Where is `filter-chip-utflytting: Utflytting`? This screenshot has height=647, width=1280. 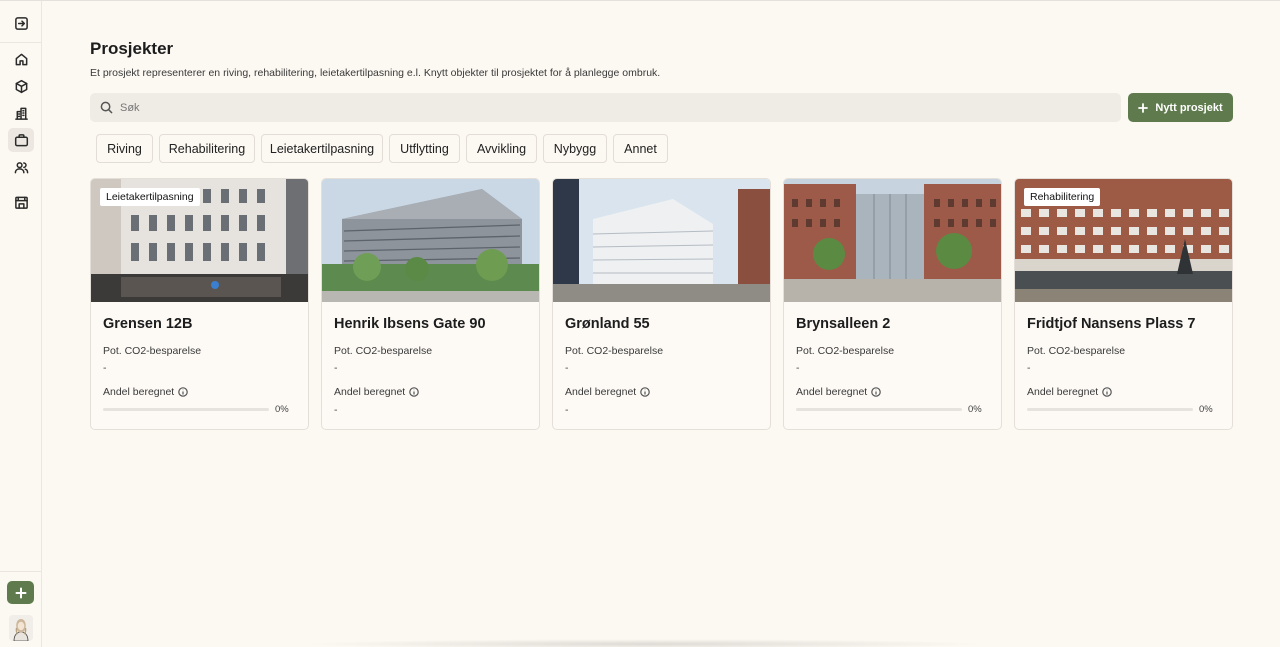
filter-chip-utflytting: Utflytting is located at coordinates (424, 148).